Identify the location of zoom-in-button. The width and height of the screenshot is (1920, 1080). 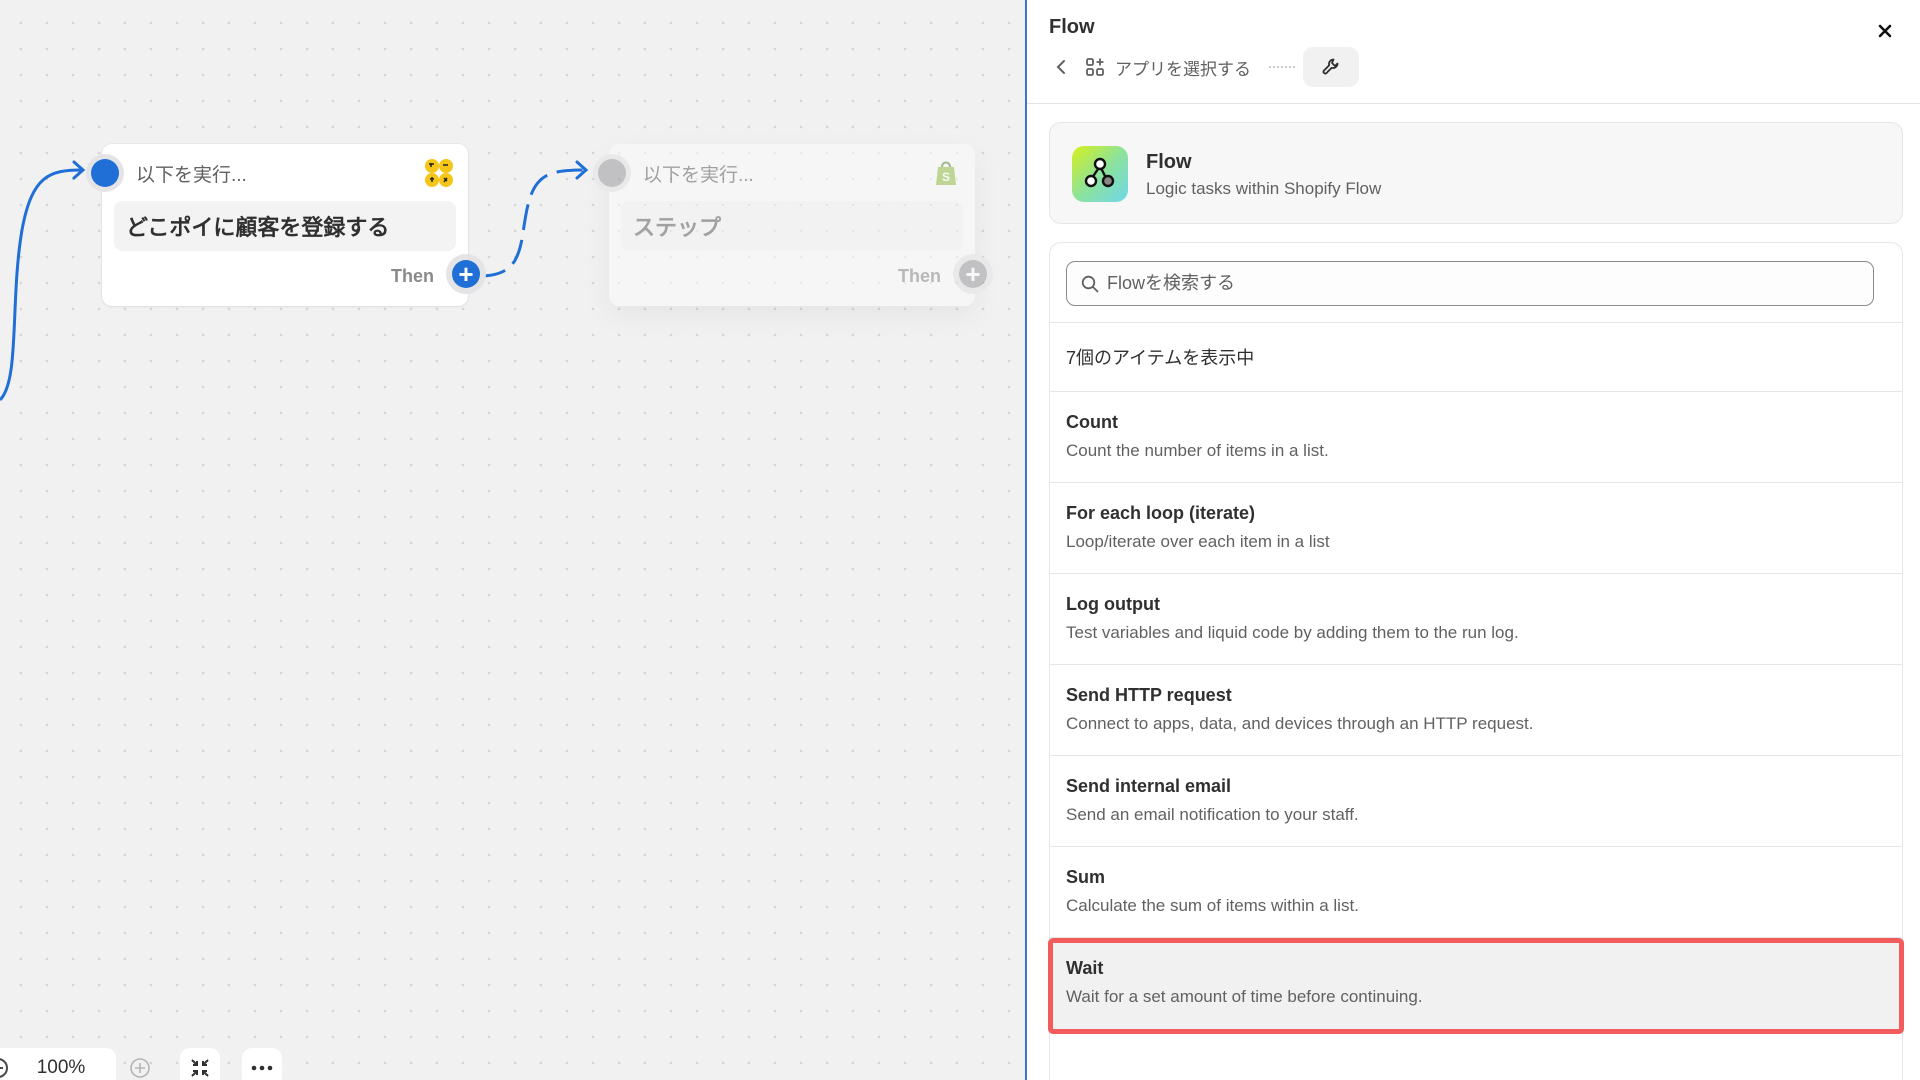
(140, 1065).